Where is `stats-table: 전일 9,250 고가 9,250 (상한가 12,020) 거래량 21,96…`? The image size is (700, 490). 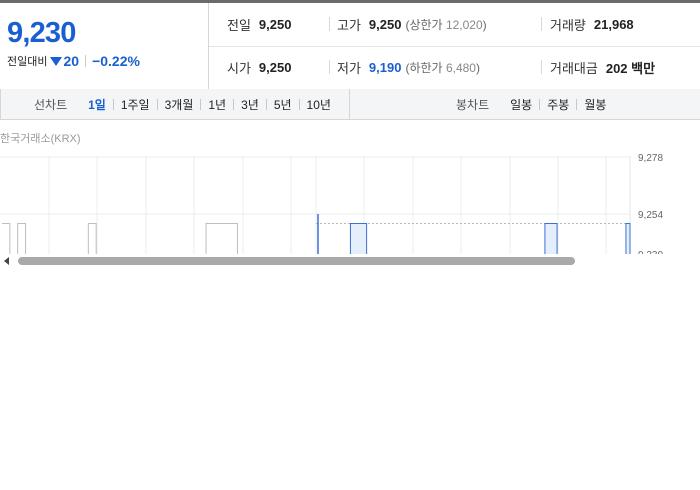
stats-table: 전일 9,250 고가 9,250 (상한가 12,020) 거래량 21,96… is located at coordinates (454, 46).